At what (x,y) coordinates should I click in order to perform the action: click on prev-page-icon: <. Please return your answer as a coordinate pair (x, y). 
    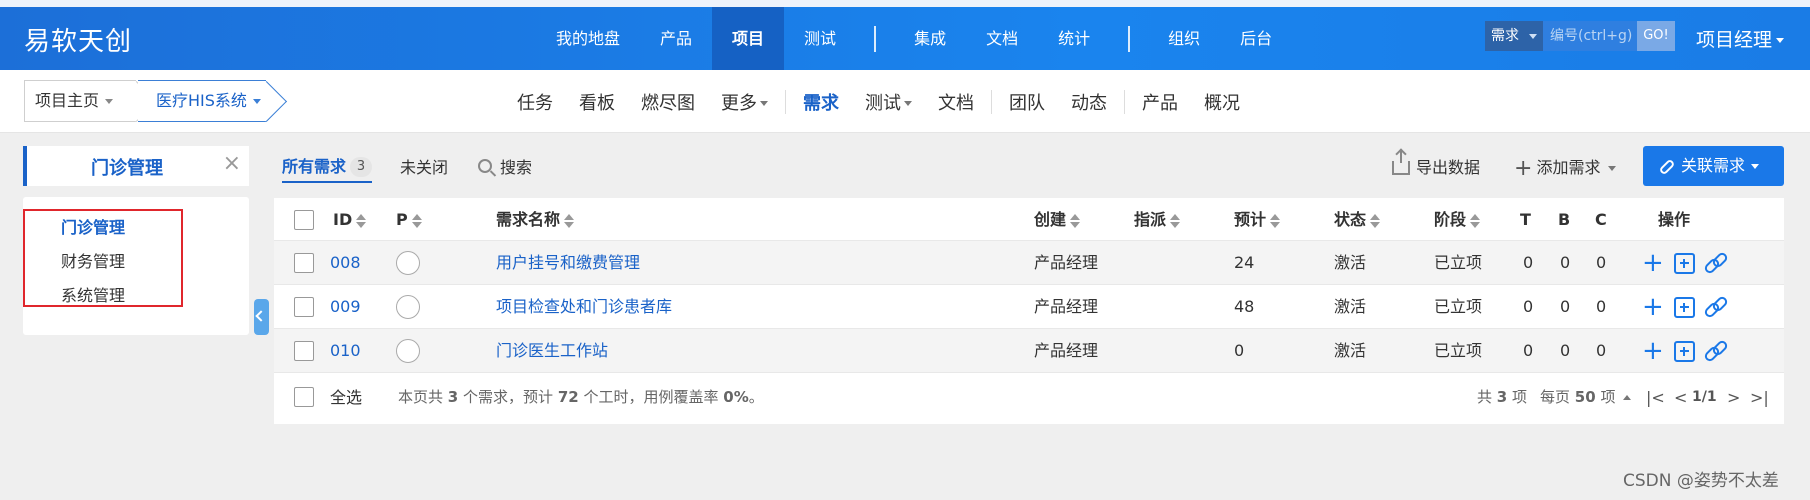
    Looking at the image, I should click on (1680, 397).